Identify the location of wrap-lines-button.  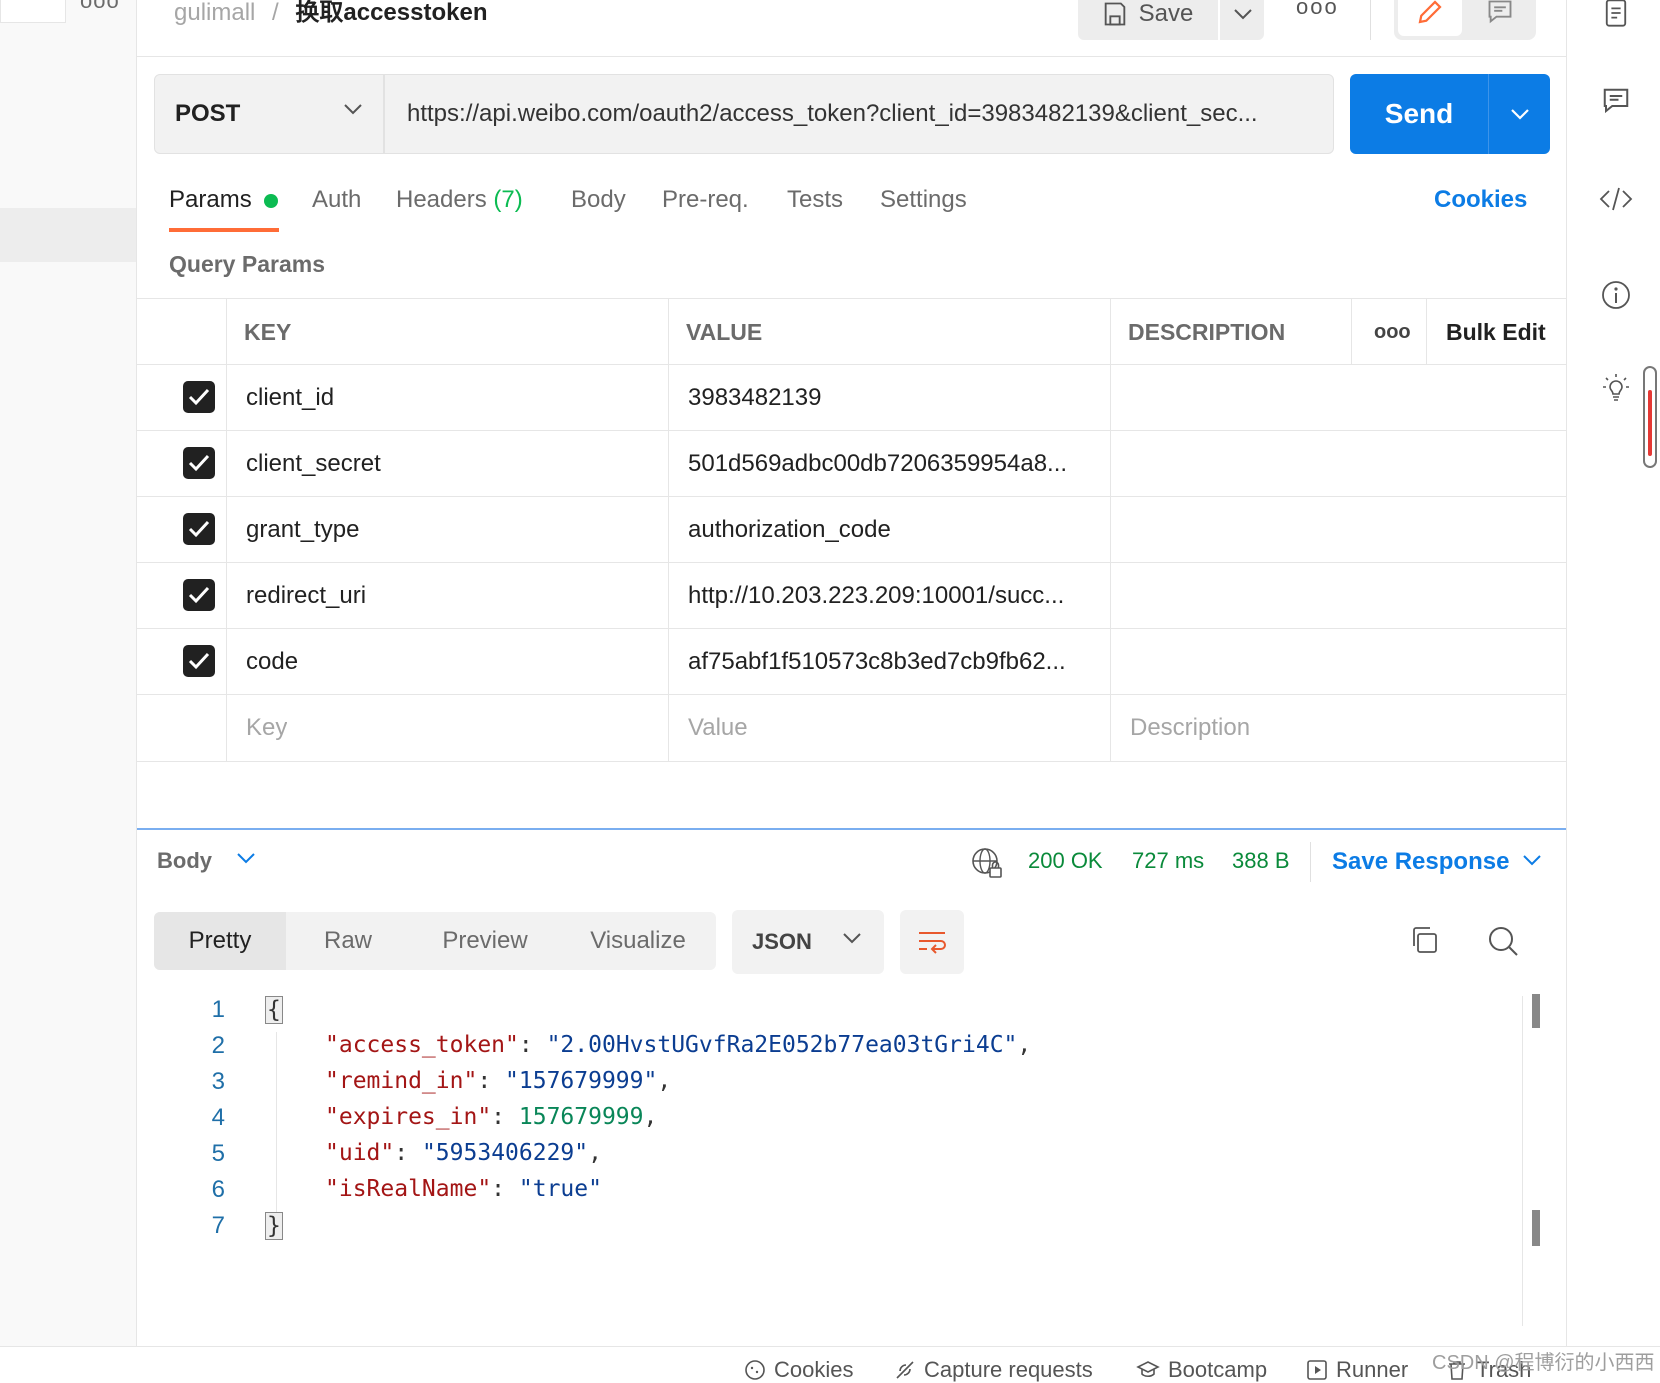
(932, 942).